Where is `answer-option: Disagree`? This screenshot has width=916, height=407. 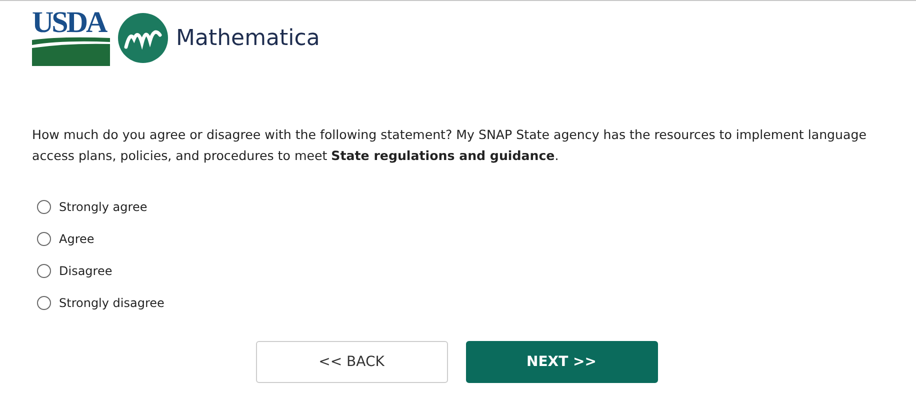 answer-option: Disagree is located at coordinates (476, 271).